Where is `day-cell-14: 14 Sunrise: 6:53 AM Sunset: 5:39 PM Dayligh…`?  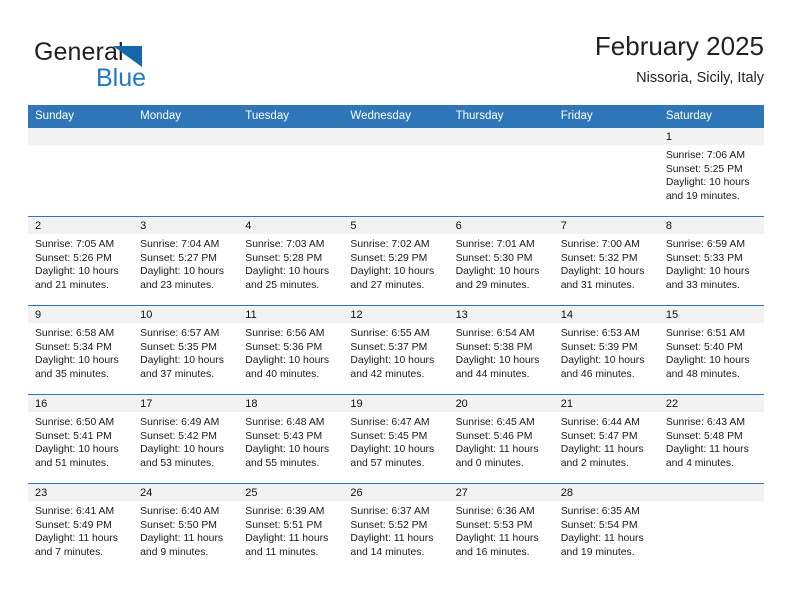
day-cell-14: 14 Sunrise: 6:53 AM Sunset: 5:39 PM Dayligh… is located at coordinates (606, 350).